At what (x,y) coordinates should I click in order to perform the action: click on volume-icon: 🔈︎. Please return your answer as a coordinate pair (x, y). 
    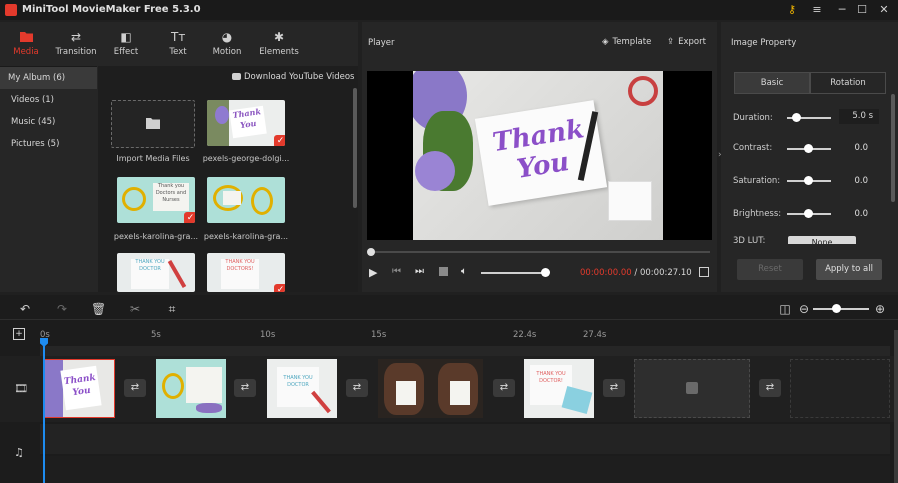
    Looking at the image, I should click on (464, 271).